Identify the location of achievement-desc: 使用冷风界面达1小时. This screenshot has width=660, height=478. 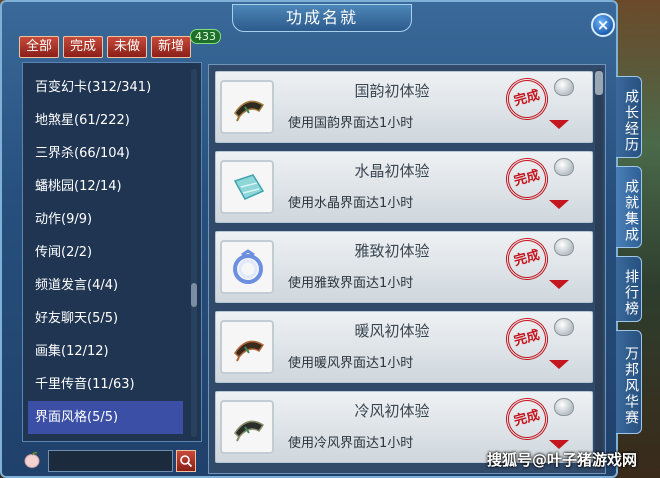
(351, 443).